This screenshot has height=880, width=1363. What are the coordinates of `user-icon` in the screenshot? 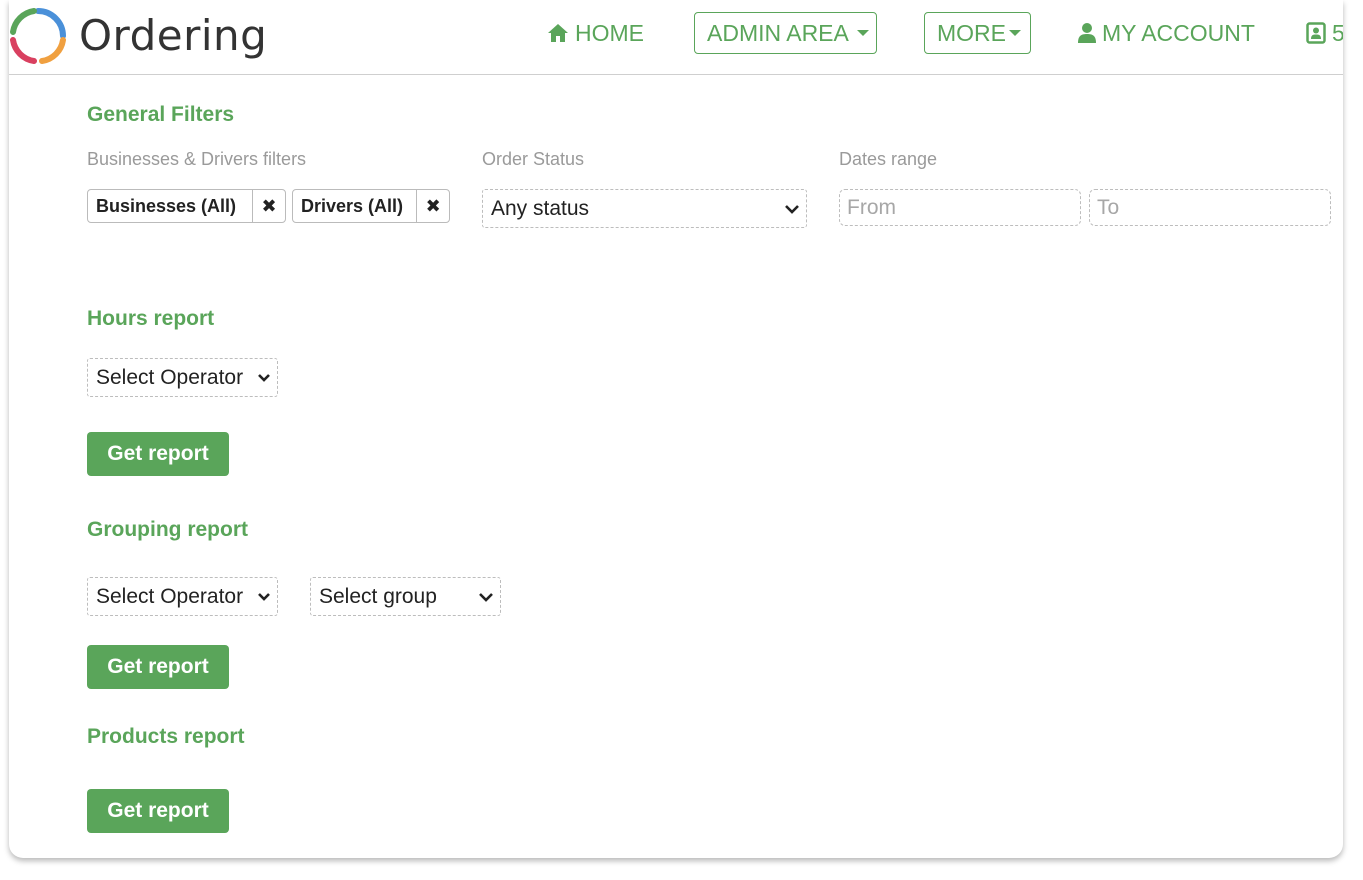 It's located at (1087, 33).